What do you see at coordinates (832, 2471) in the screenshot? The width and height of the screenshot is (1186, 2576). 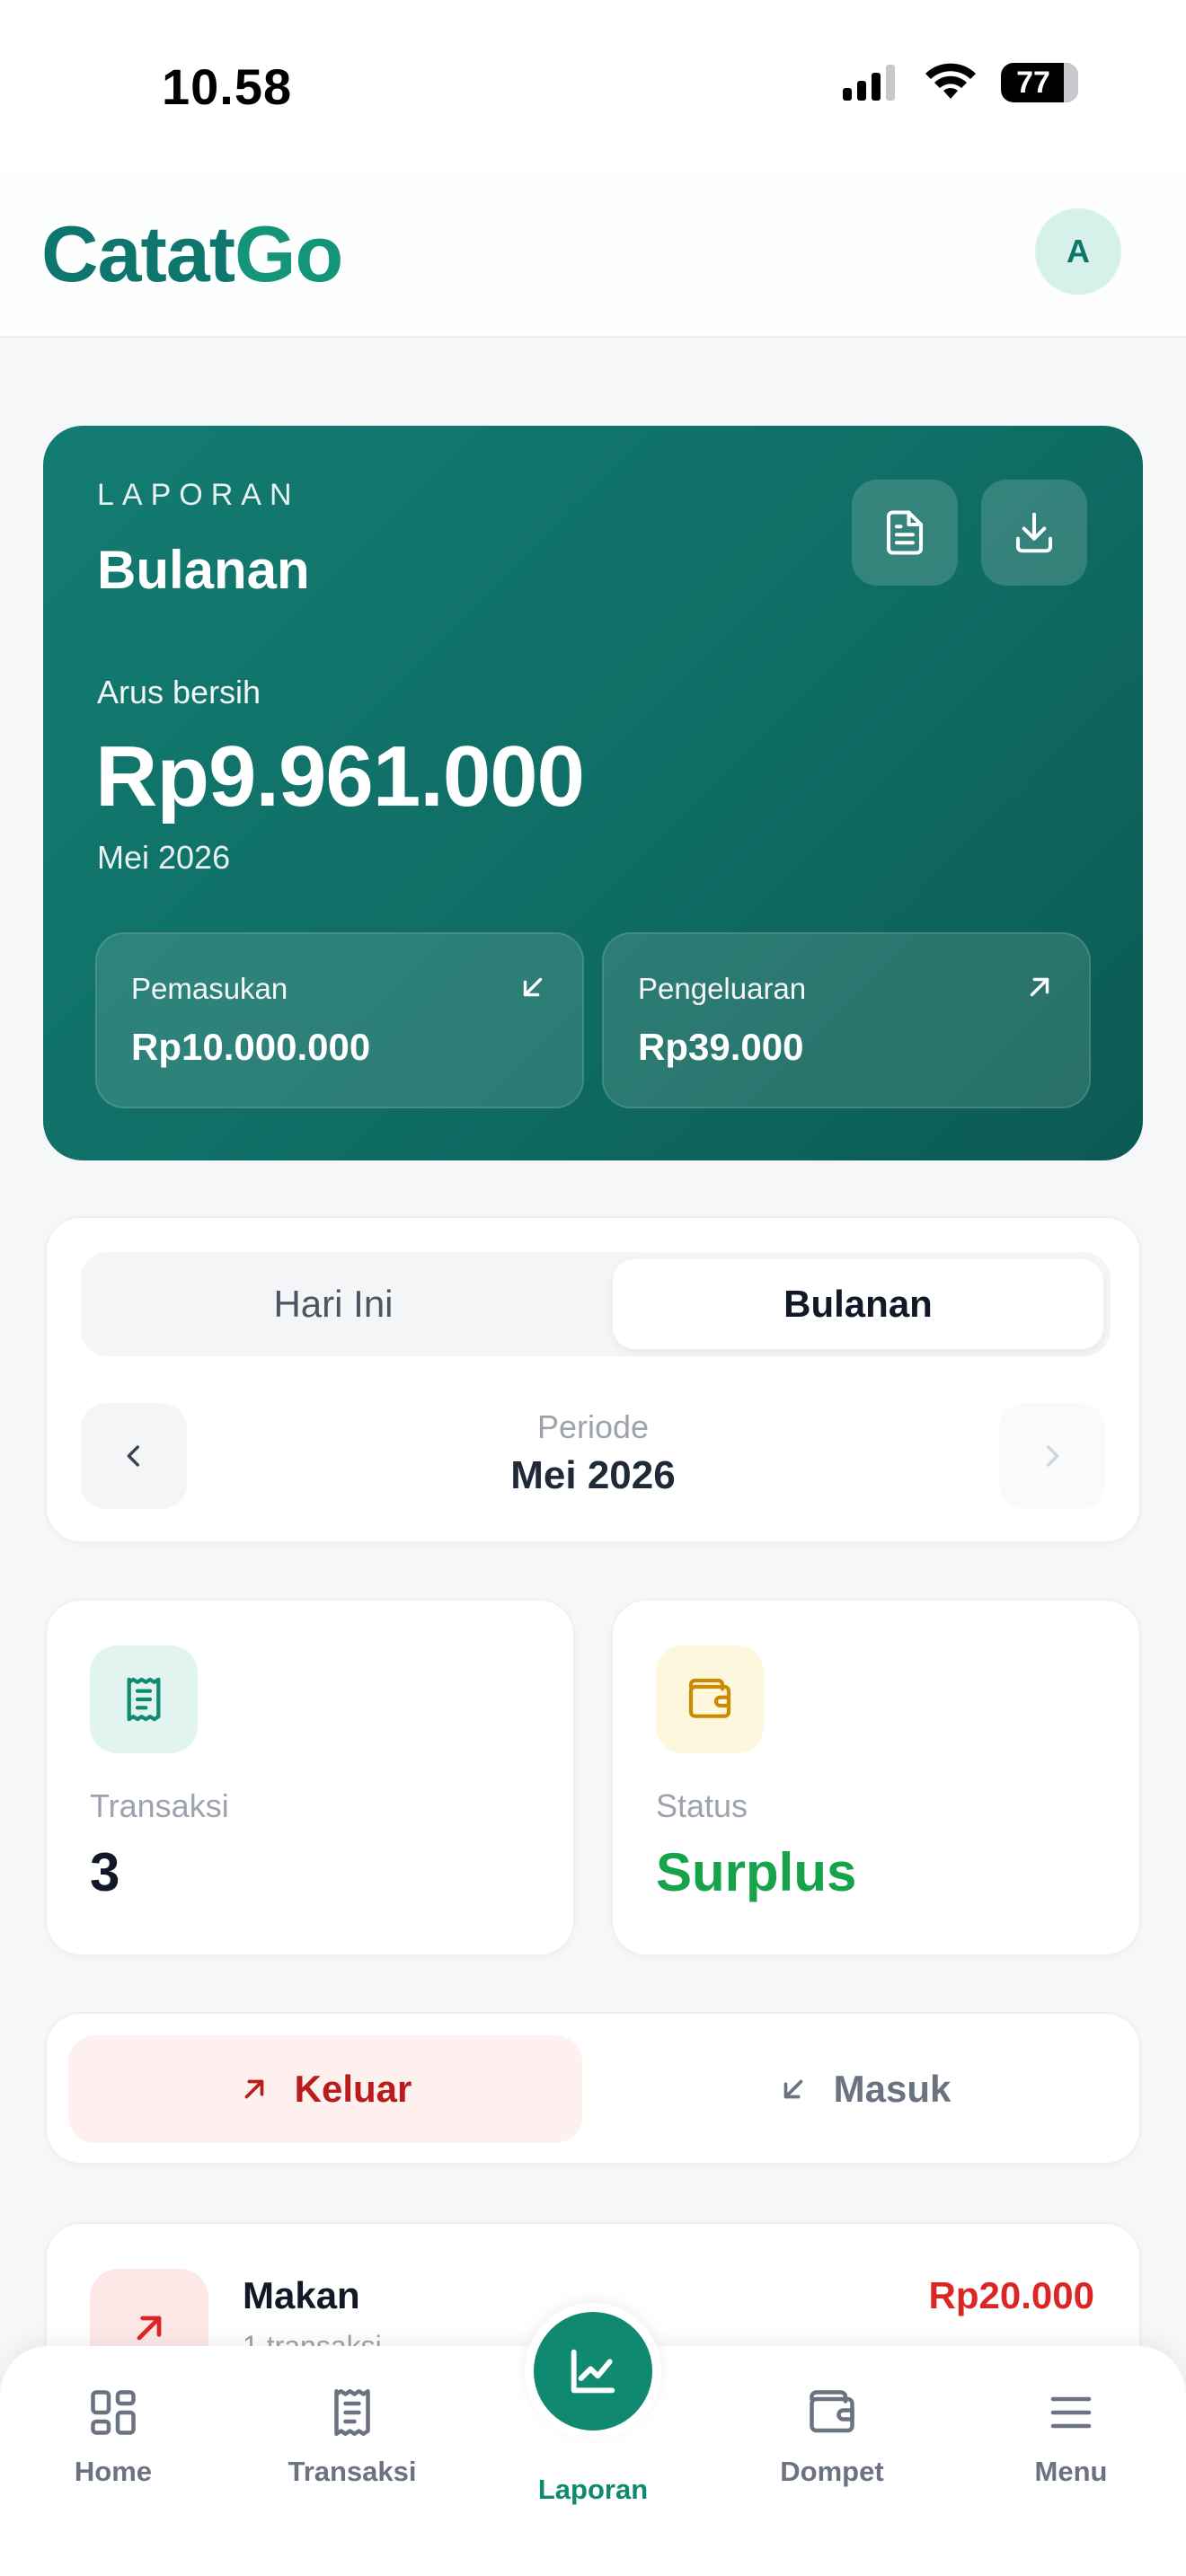 I see `nav-dompet-label: Dompet` at bounding box center [832, 2471].